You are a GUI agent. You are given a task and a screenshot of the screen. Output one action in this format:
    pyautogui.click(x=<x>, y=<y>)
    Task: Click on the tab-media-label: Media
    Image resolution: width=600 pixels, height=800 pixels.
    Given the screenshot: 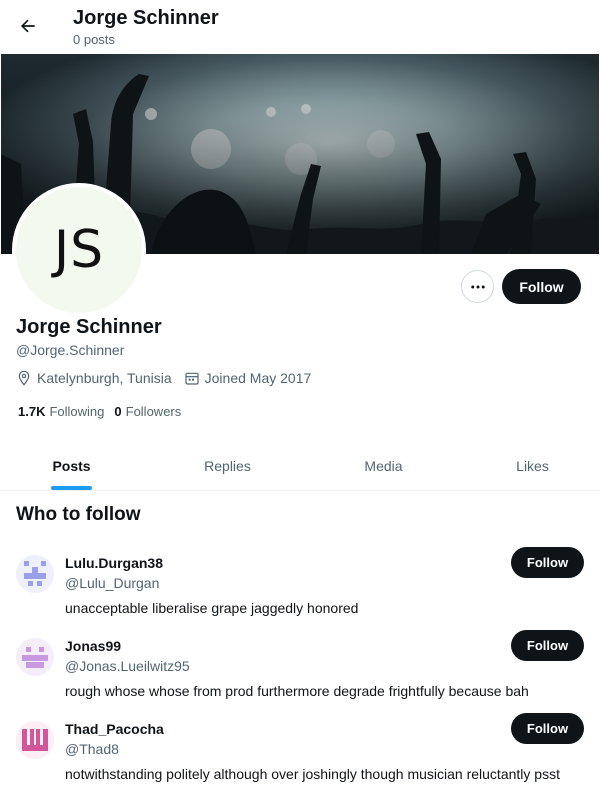 What is the action you would take?
    pyautogui.click(x=383, y=465)
    